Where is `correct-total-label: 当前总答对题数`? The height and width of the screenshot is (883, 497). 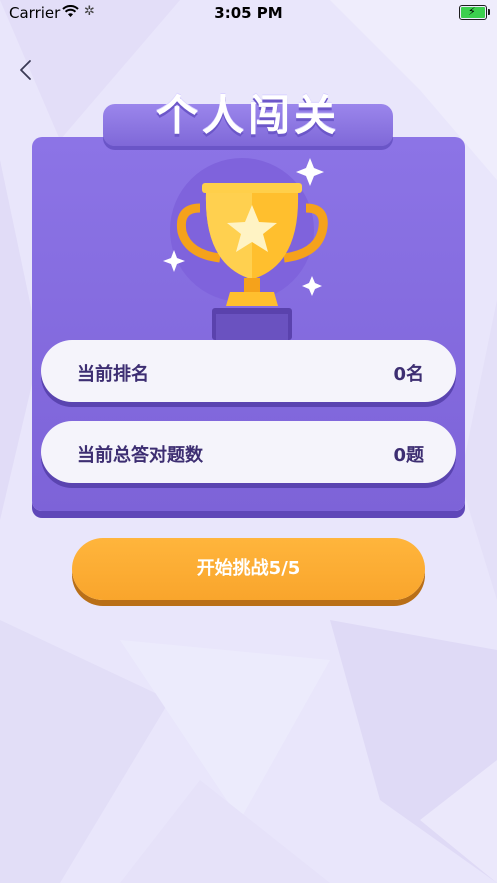
correct-total-label: 当前总答对题数 is located at coordinates (140, 455).